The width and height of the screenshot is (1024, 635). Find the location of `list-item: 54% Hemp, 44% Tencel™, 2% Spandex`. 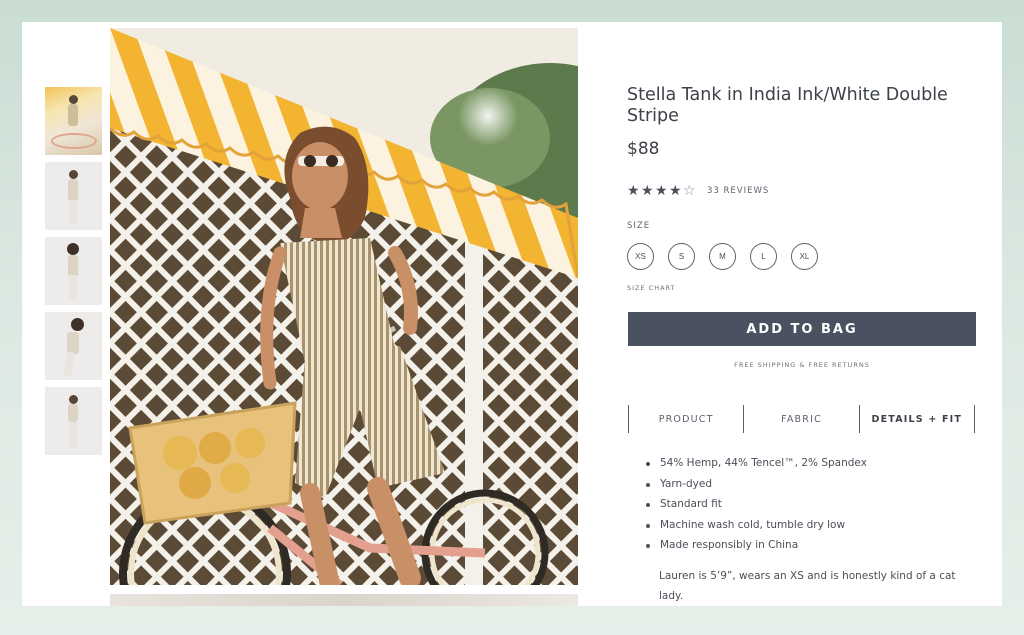

list-item: 54% Hemp, 44% Tencel™, 2% Spandex is located at coordinates (811, 463).